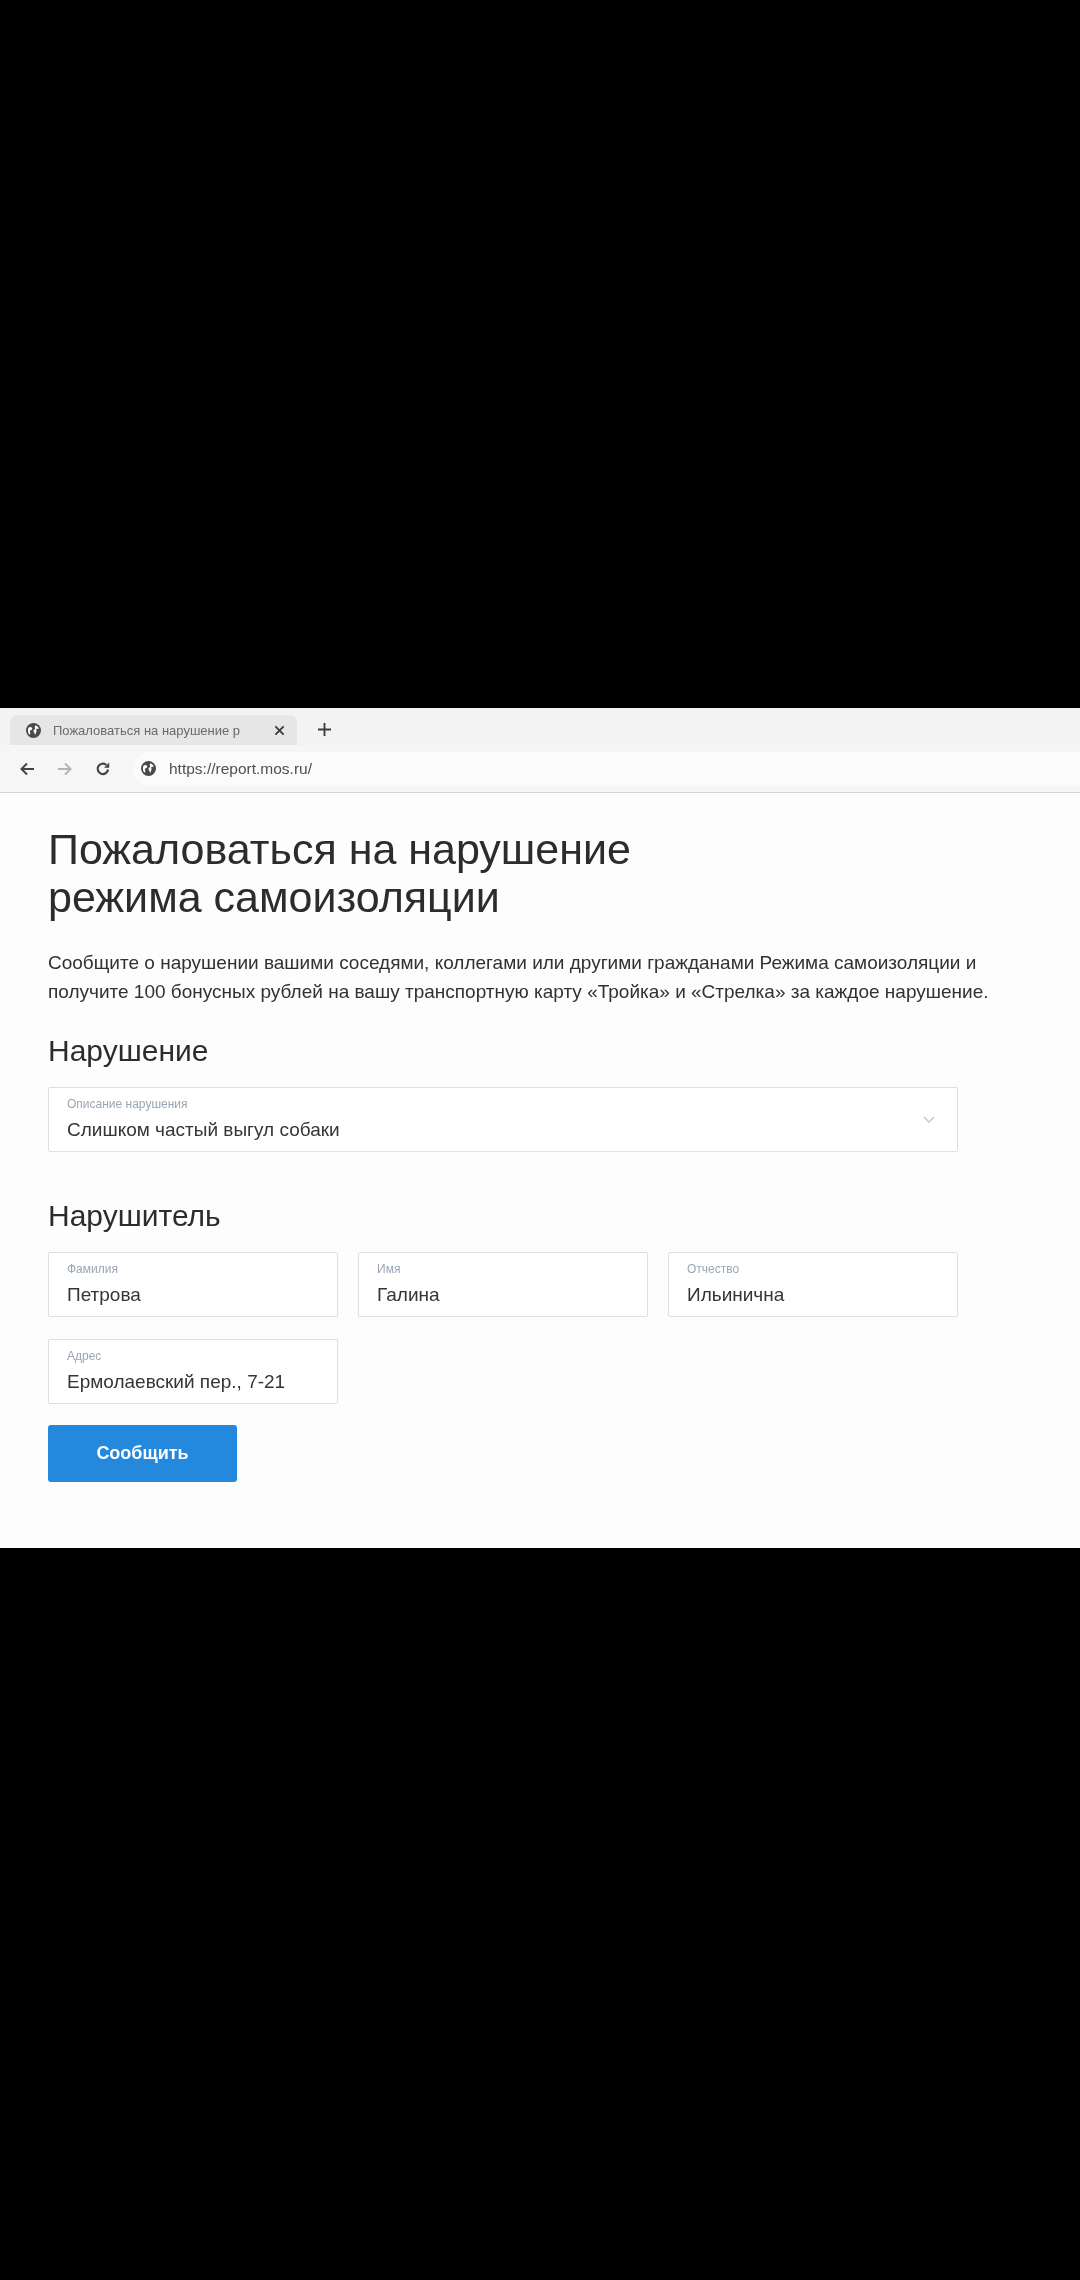 The height and width of the screenshot is (2280, 1080). Describe the element at coordinates (27, 768) in the screenshot. I see `left-arrow-icon` at that location.